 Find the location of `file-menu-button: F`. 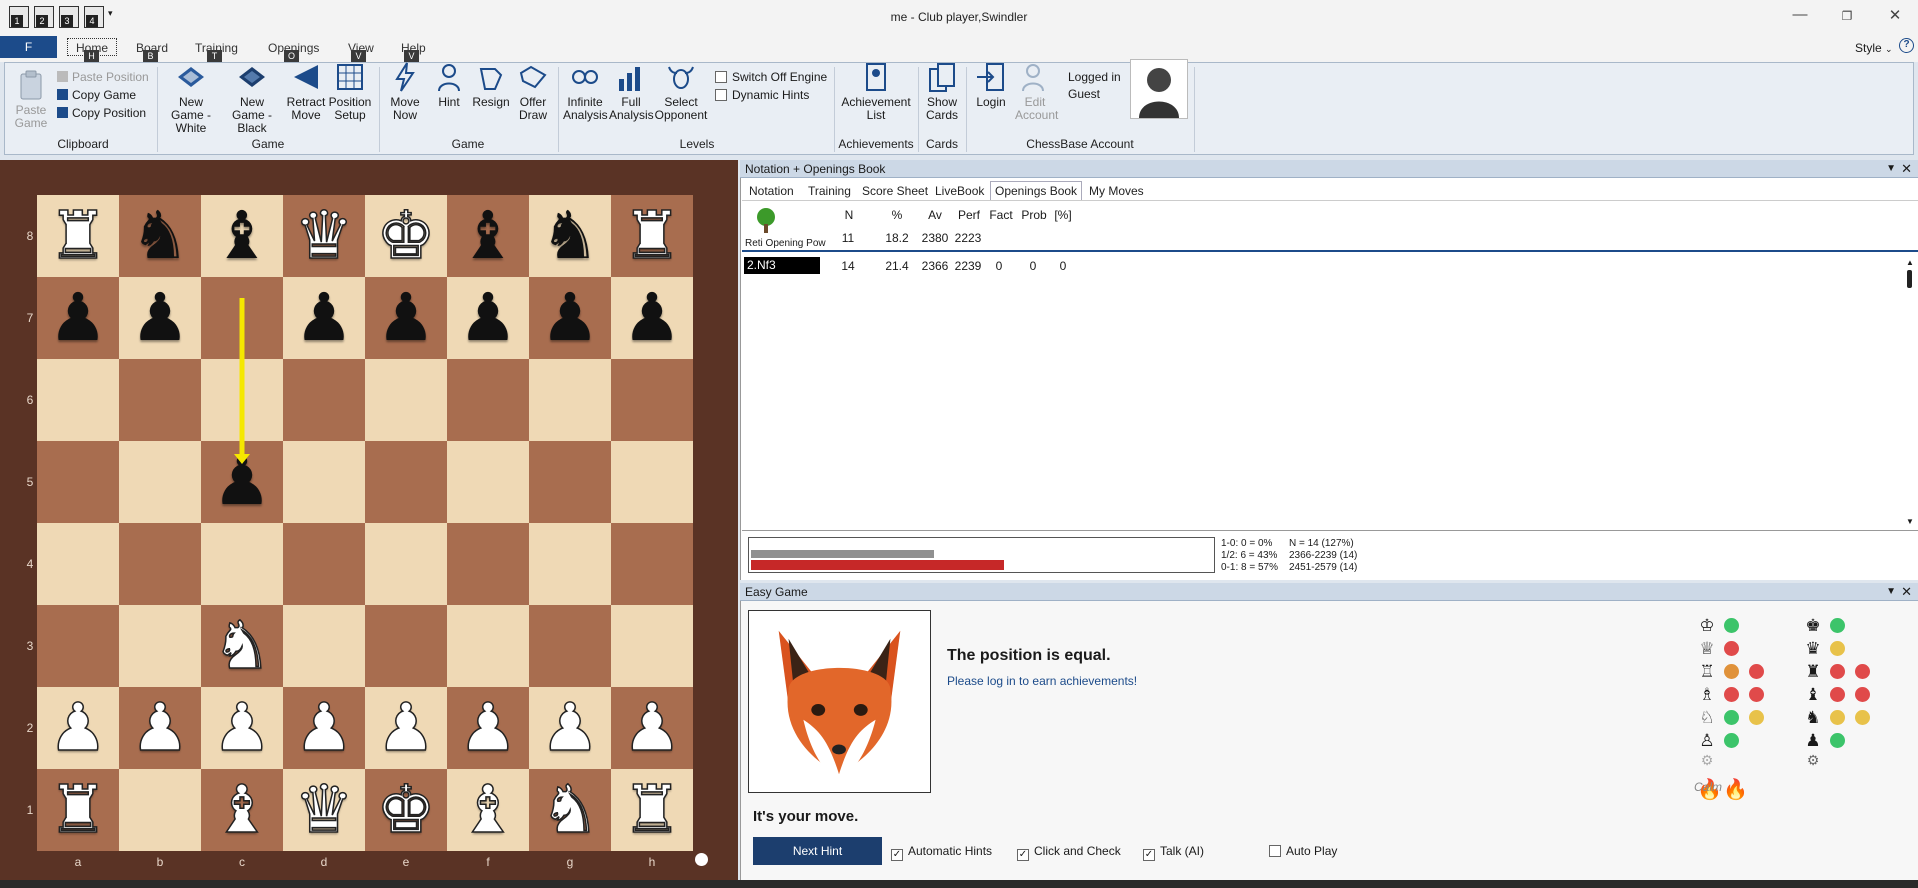

file-menu-button: F is located at coordinates (28, 47).